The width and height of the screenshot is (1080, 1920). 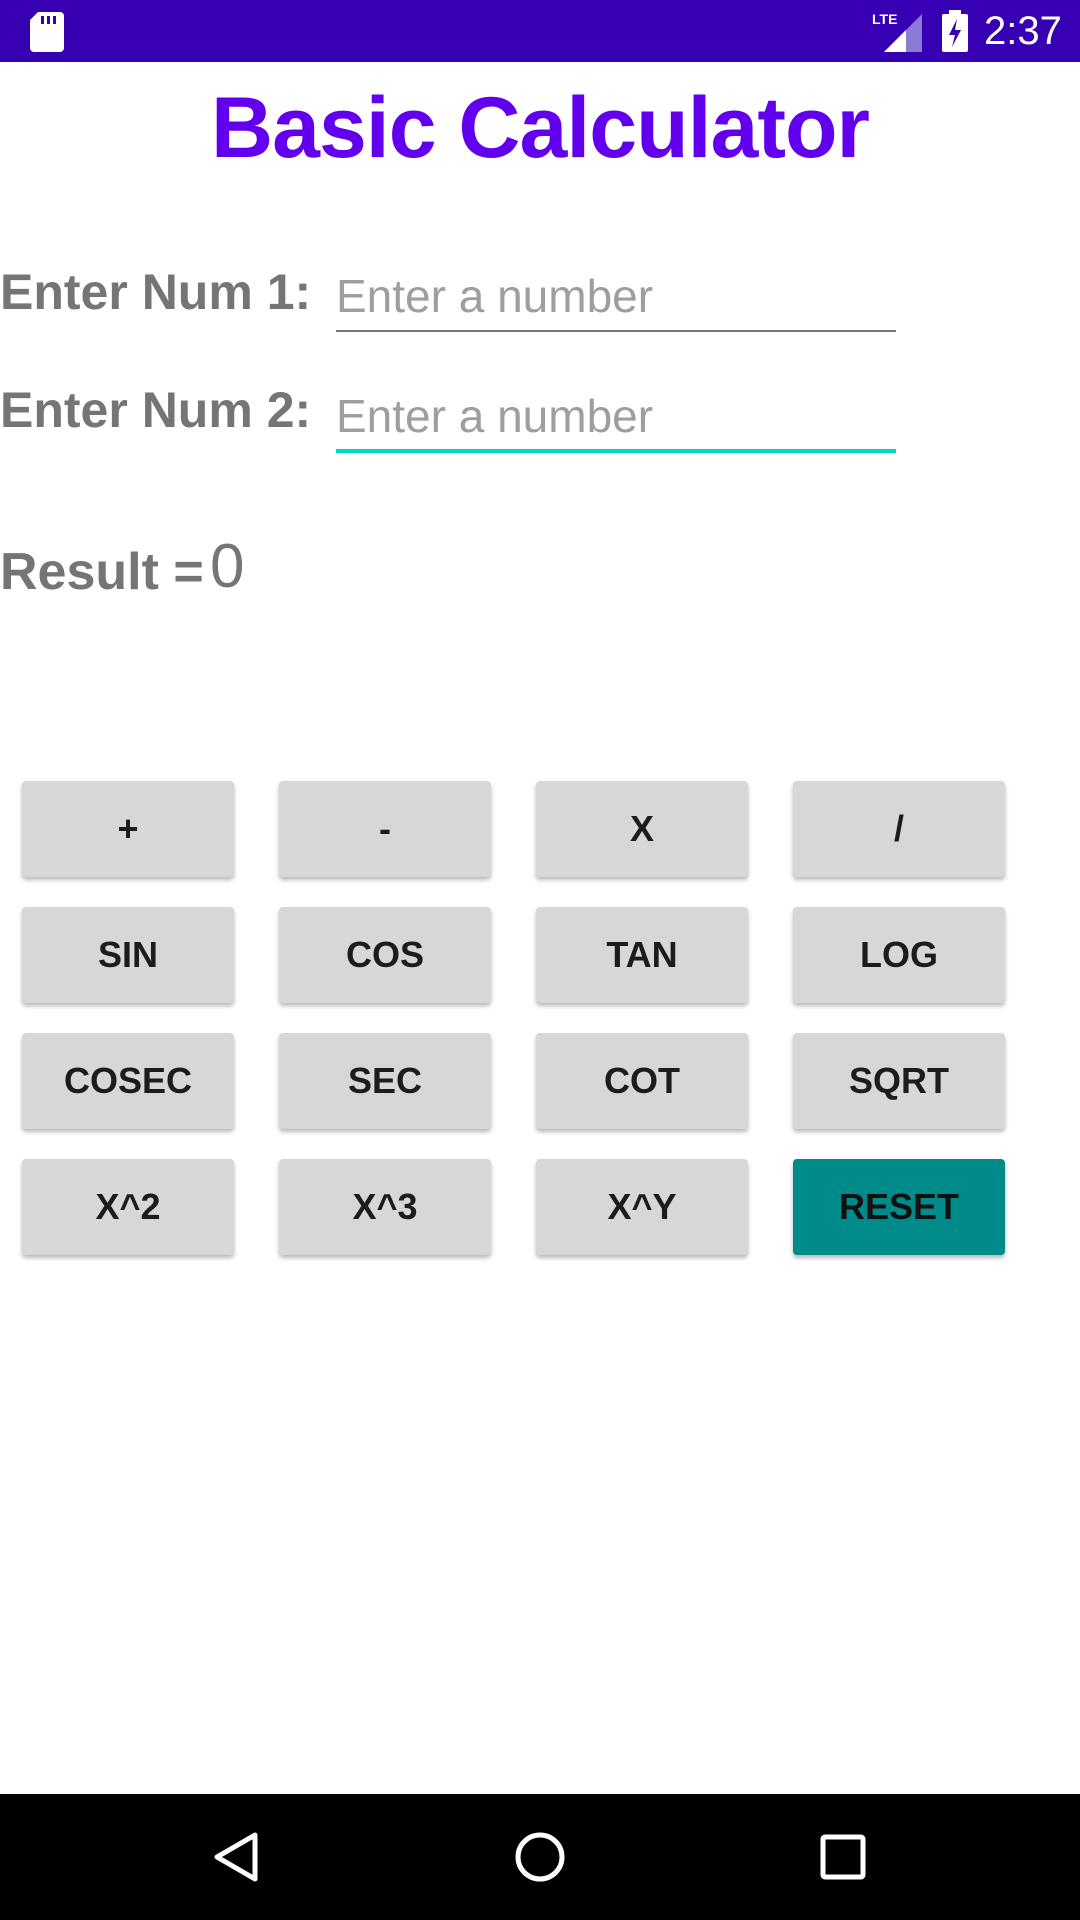 I want to click on back-icon, so click(x=237, y=1857).